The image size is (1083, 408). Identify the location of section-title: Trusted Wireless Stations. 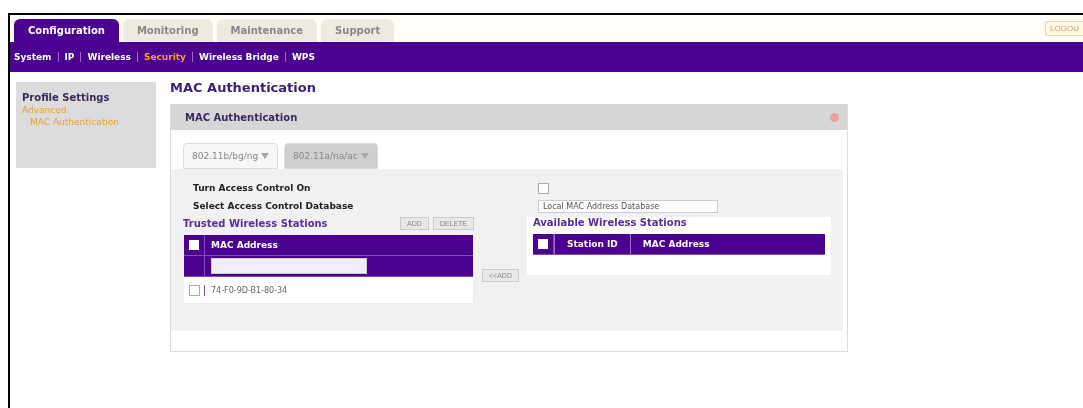
(255, 223).